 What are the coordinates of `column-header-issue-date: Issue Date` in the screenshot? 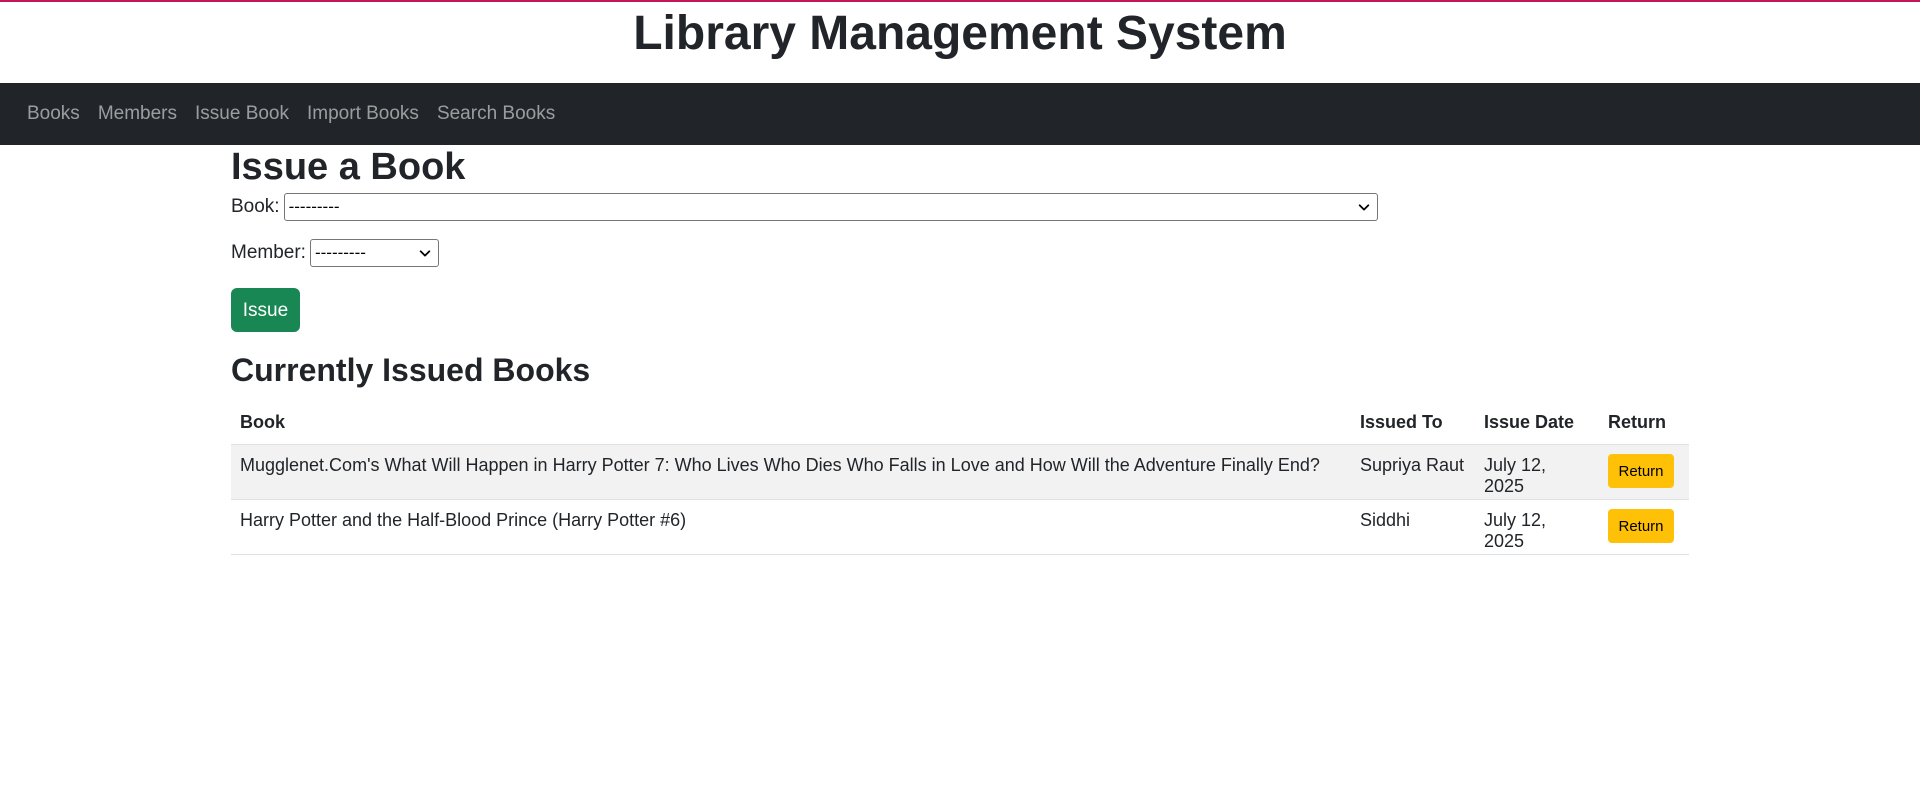 It's located at (1537, 422).